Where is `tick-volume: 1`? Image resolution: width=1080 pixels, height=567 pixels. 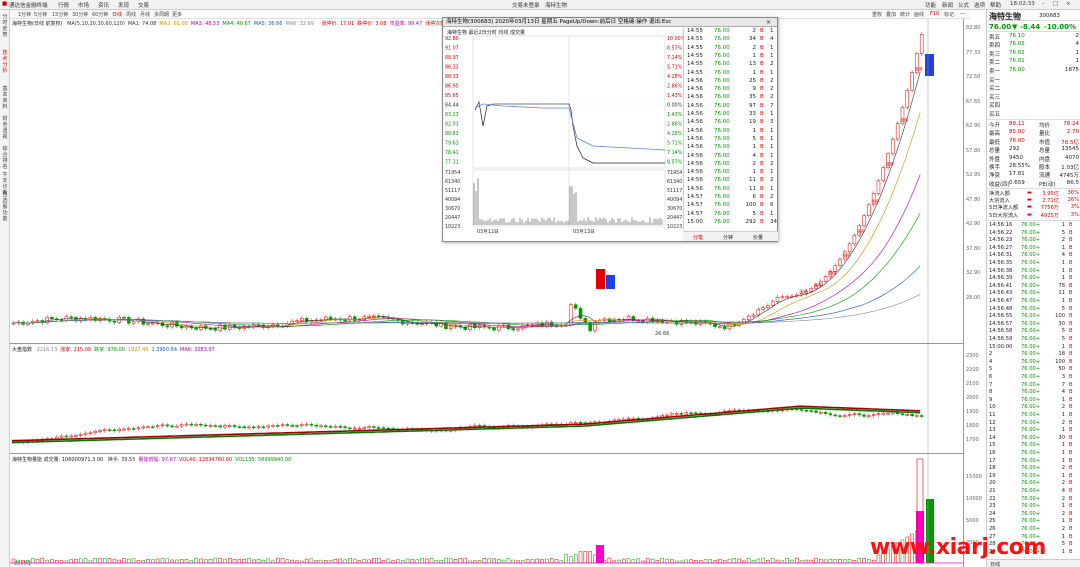
tick-volume: 1 is located at coordinates (1056, 445).